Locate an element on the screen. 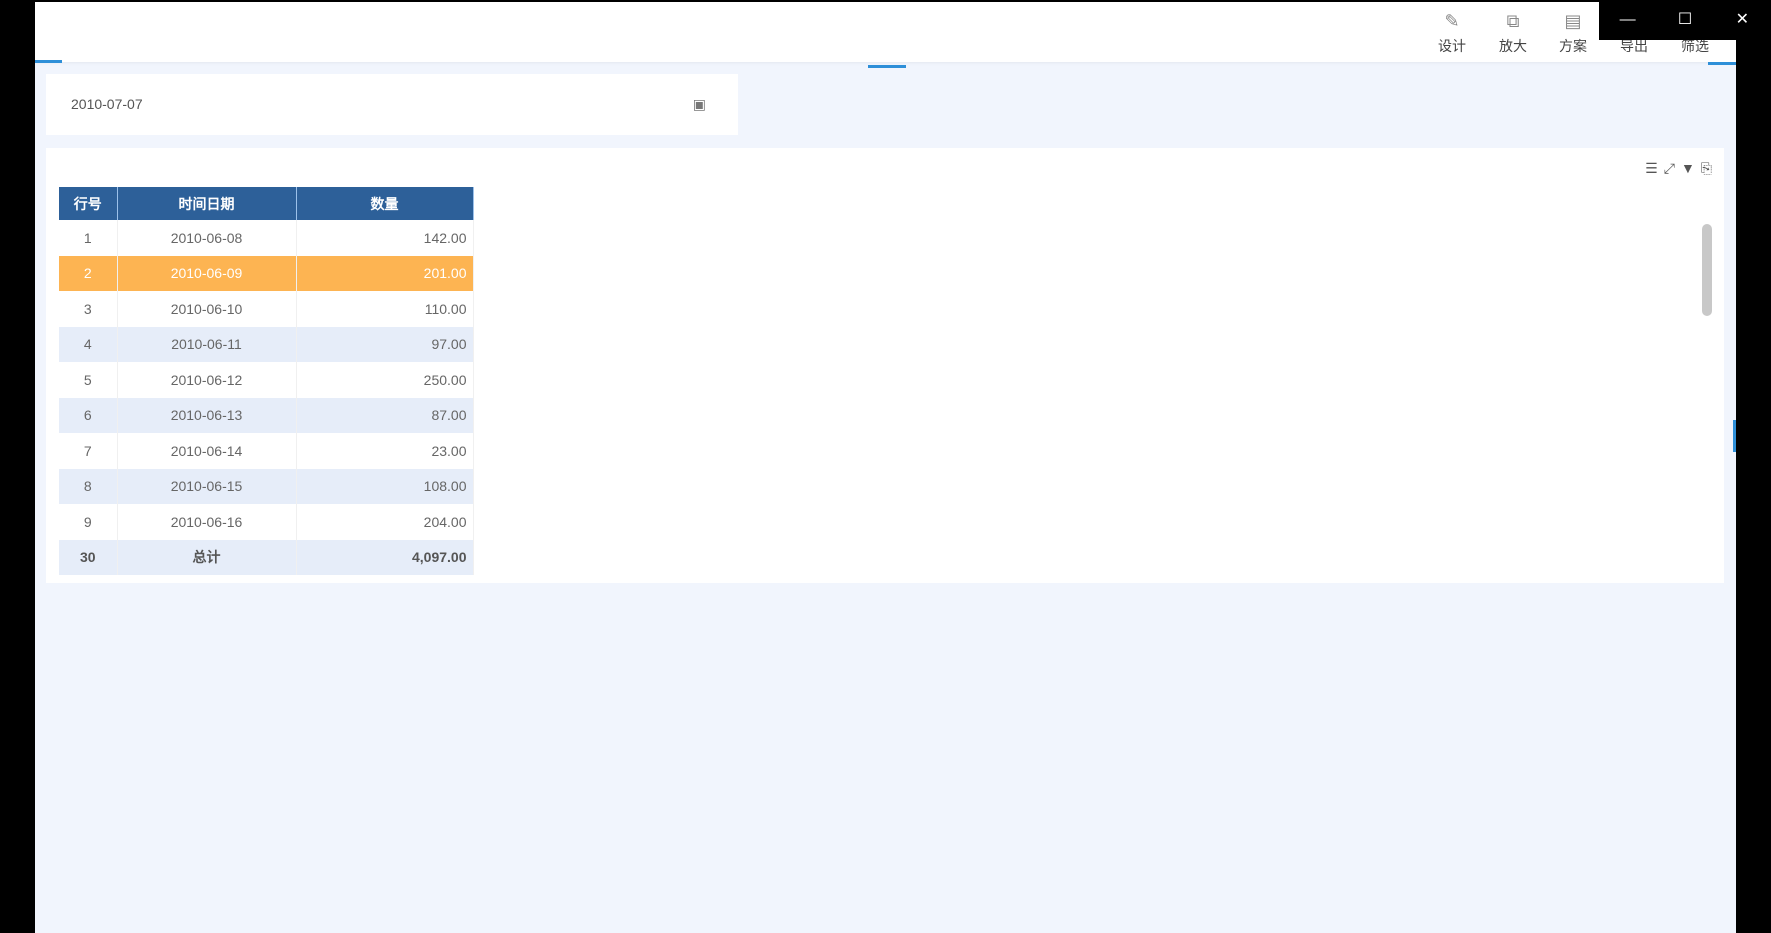 Image resolution: width=1771 pixels, height=933 pixels. date-cell: 2010-06-14 is located at coordinates (207, 451).